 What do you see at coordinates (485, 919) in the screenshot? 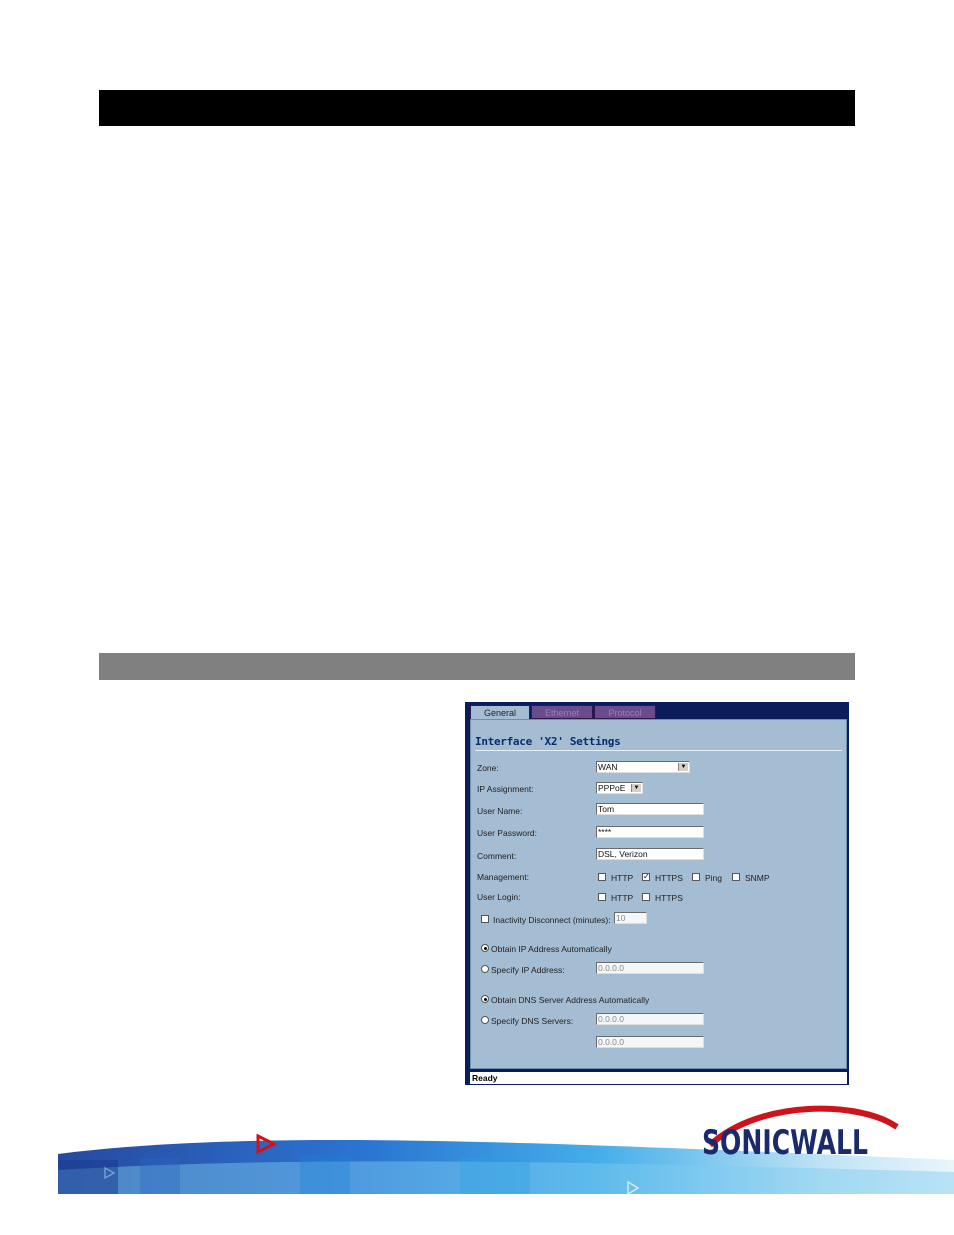
I see `inactivity-checkbox` at bounding box center [485, 919].